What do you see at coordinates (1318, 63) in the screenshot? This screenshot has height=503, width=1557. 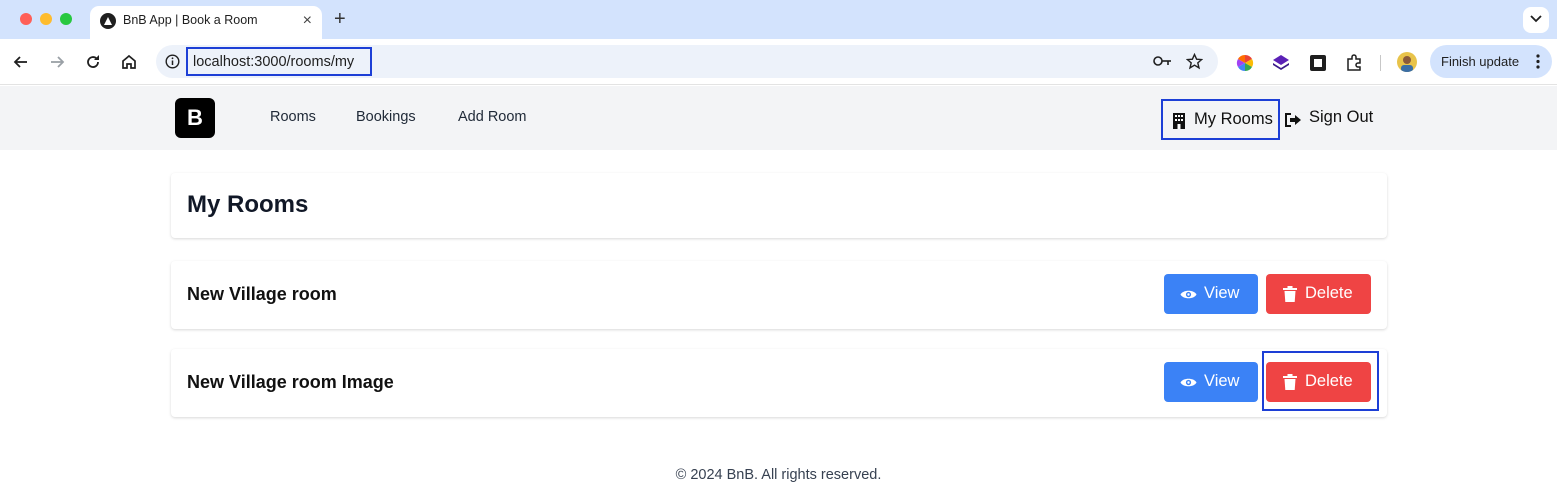 I see `frame-extension-icon` at bounding box center [1318, 63].